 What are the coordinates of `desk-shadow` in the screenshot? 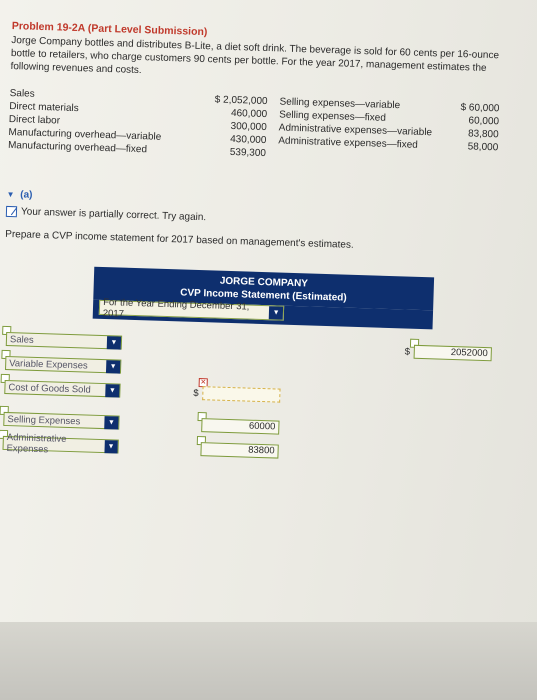 It's located at (268, 661).